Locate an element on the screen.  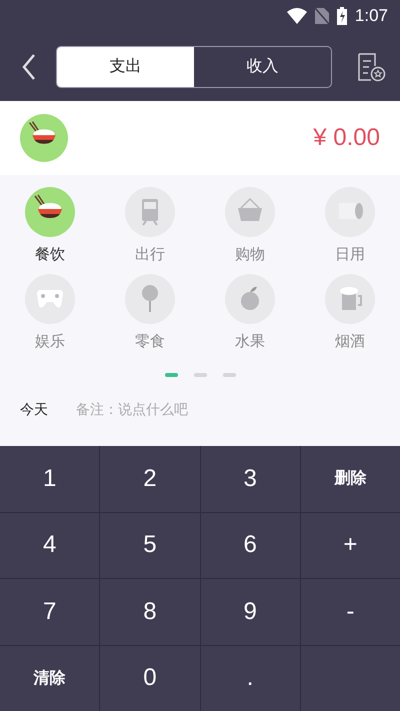
keypad-key: 1 is located at coordinates (50, 479).